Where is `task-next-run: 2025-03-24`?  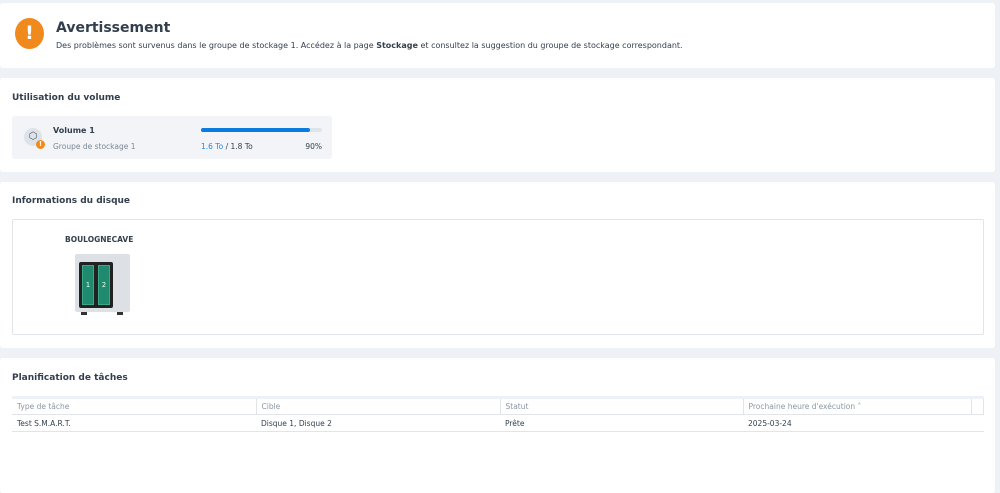
task-next-run: 2025-03-24 is located at coordinates (863, 423).